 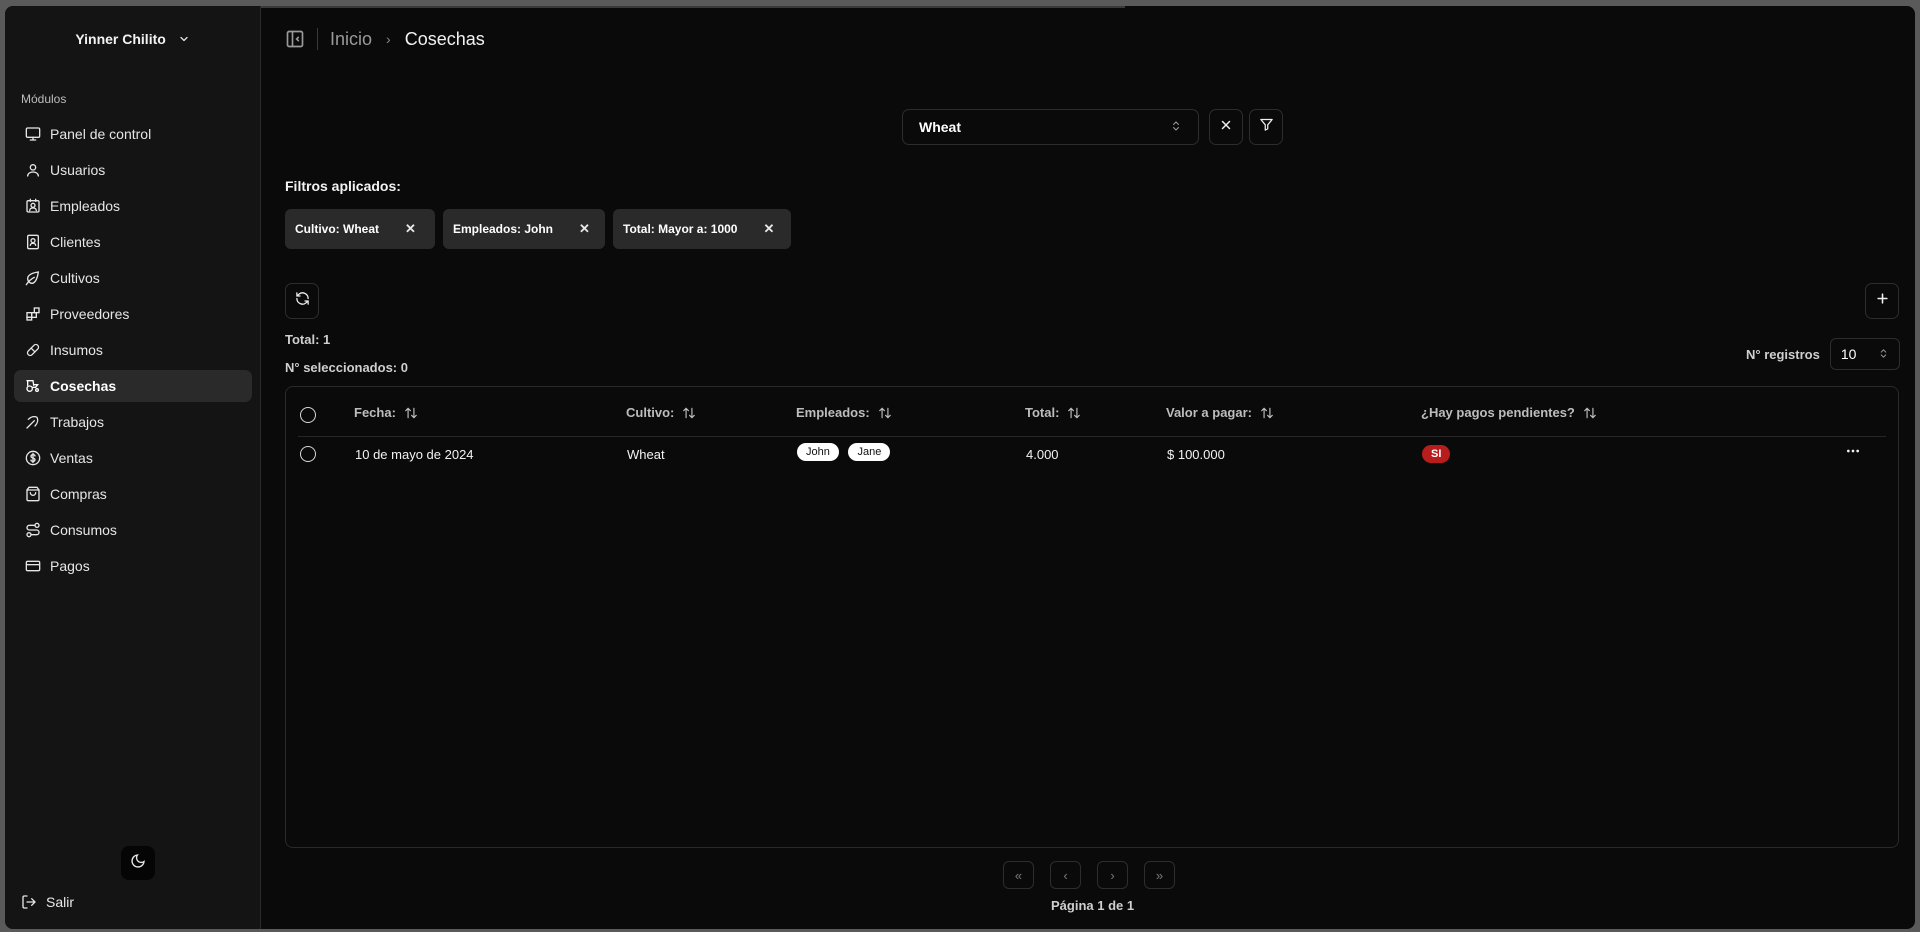 What do you see at coordinates (343, 186) in the screenshot?
I see `applied-filters-title: Filtros aplicados:` at bounding box center [343, 186].